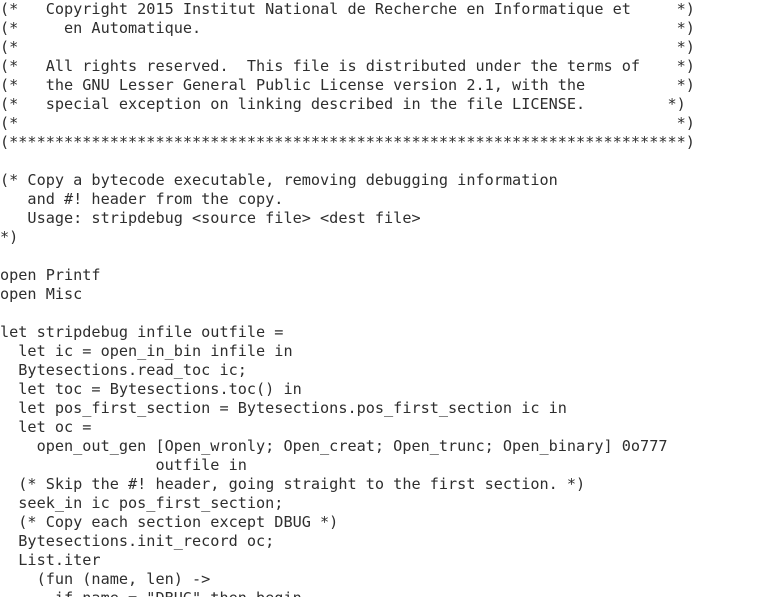 This screenshot has width=782, height=597. What do you see at coordinates (142, 503) in the screenshot?
I see `code-line: seek_in ic pos_first_section;` at bounding box center [142, 503].